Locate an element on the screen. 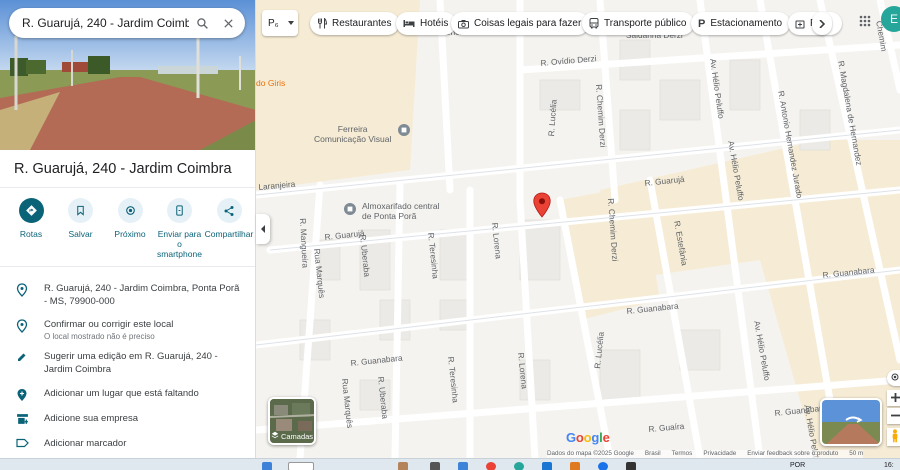 The image size is (900, 470). pegman-icon is located at coordinates (895, 437).